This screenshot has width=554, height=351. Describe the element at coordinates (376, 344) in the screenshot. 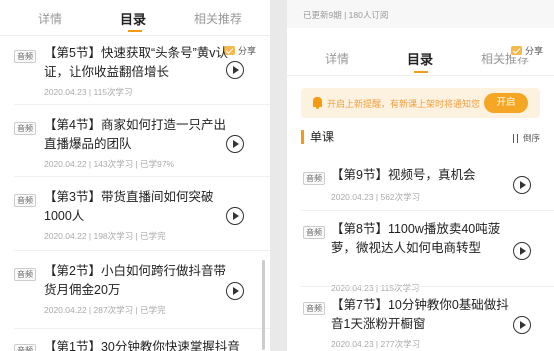

I see `lesson-meta: 2020.04.23 | 277次学习` at that location.